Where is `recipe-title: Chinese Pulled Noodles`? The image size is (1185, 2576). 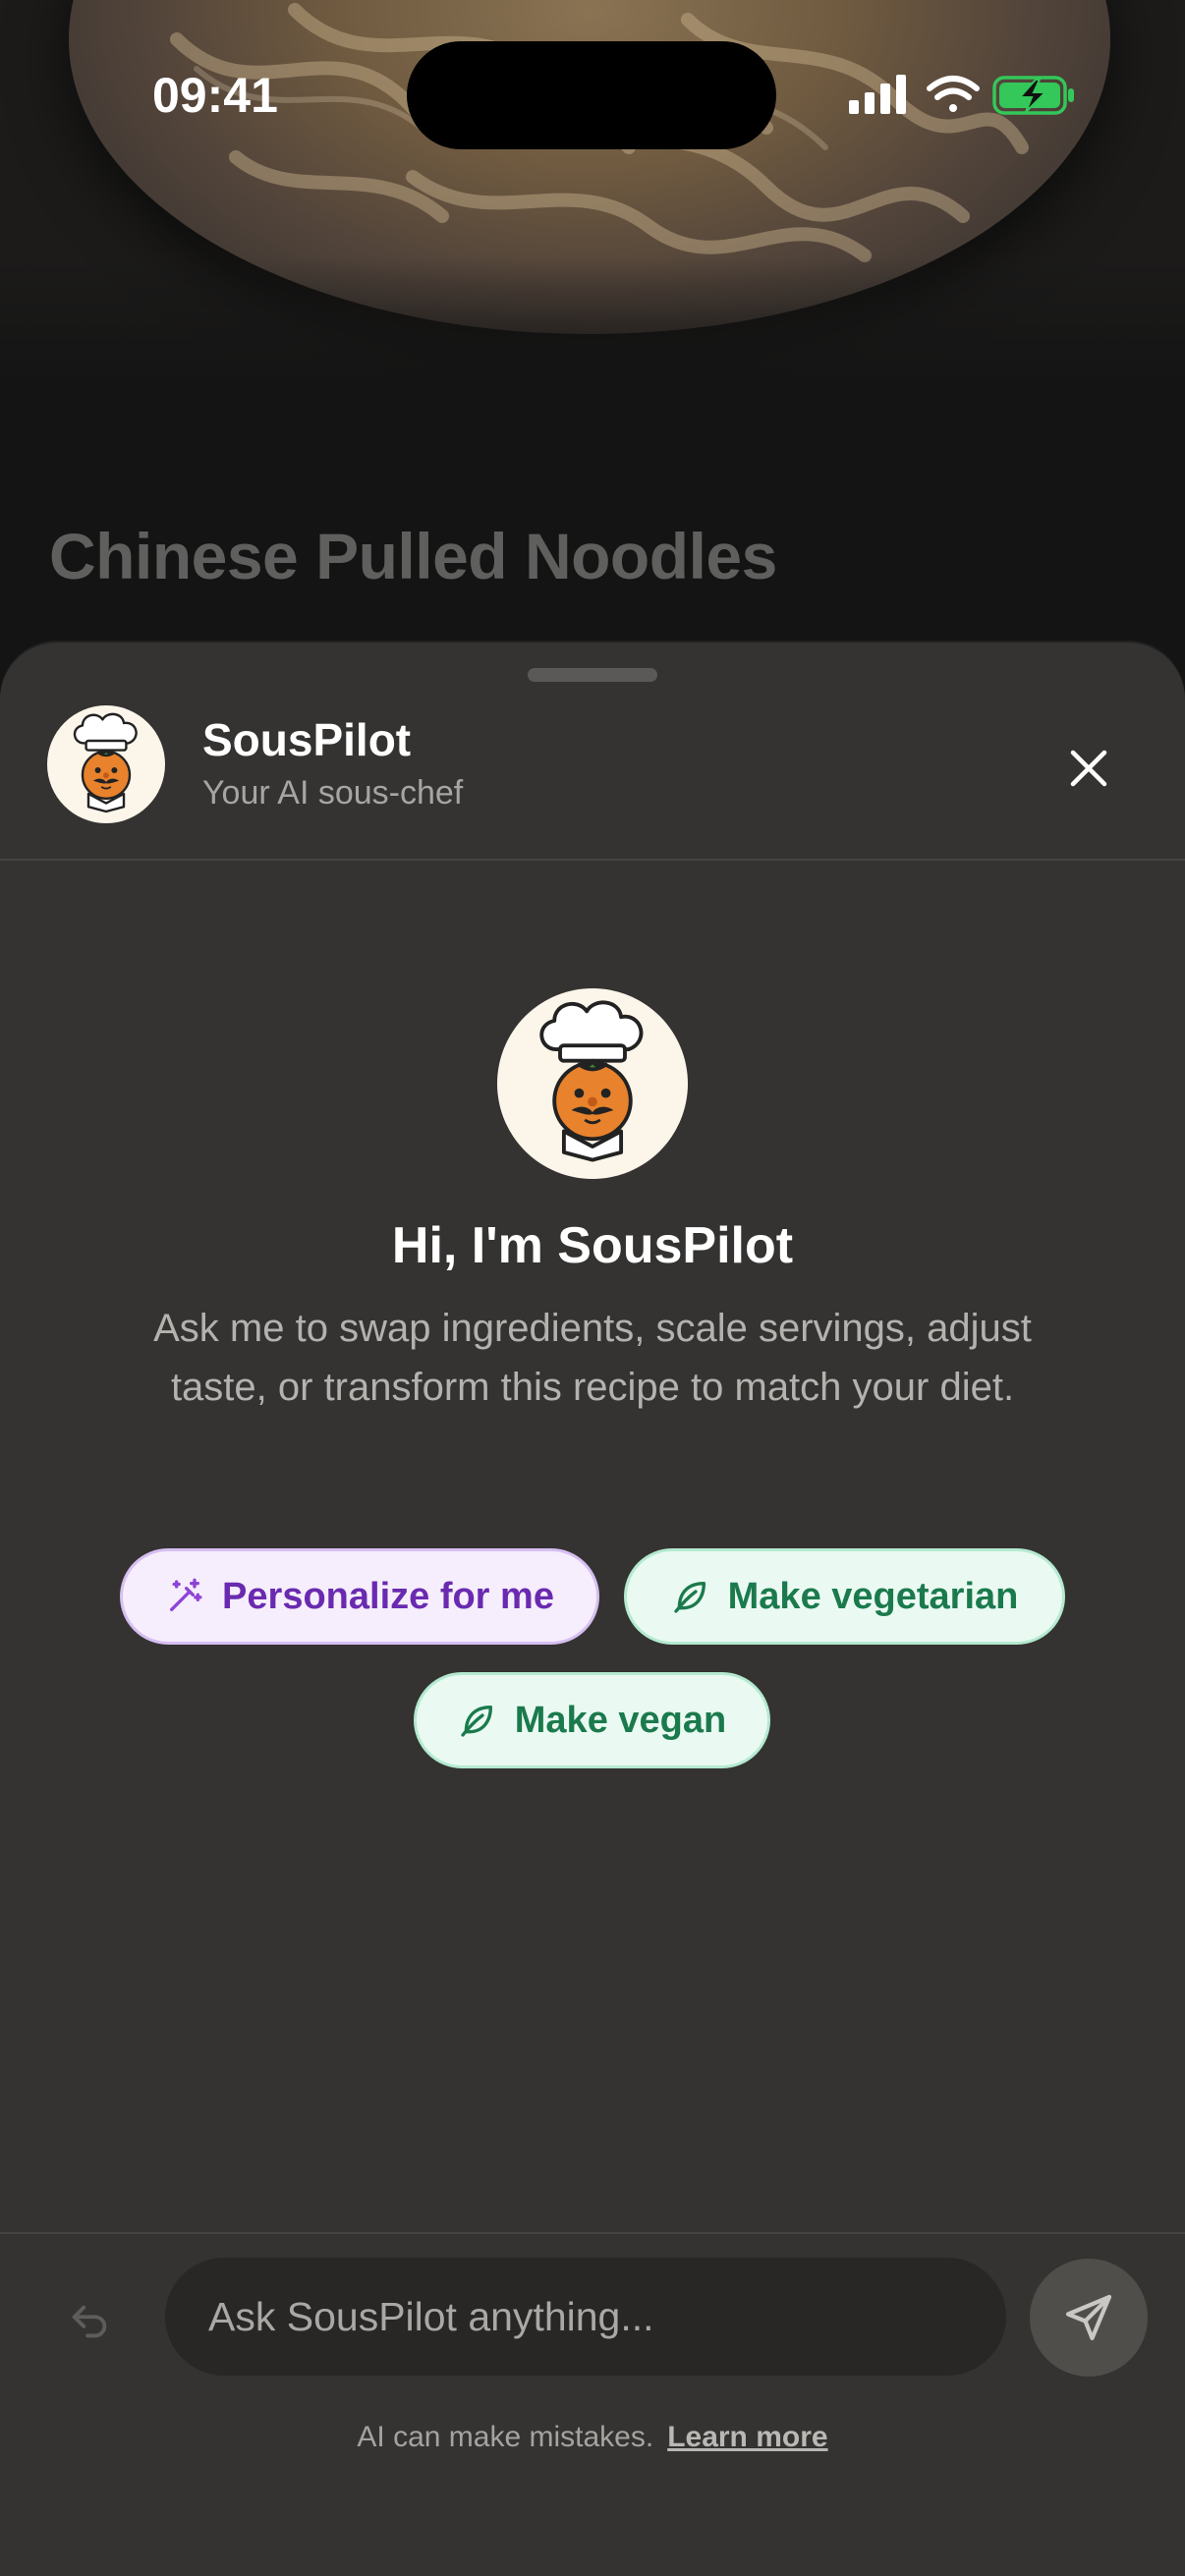 recipe-title: Chinese Pulled Noodles is located at coordinates (413, 556).